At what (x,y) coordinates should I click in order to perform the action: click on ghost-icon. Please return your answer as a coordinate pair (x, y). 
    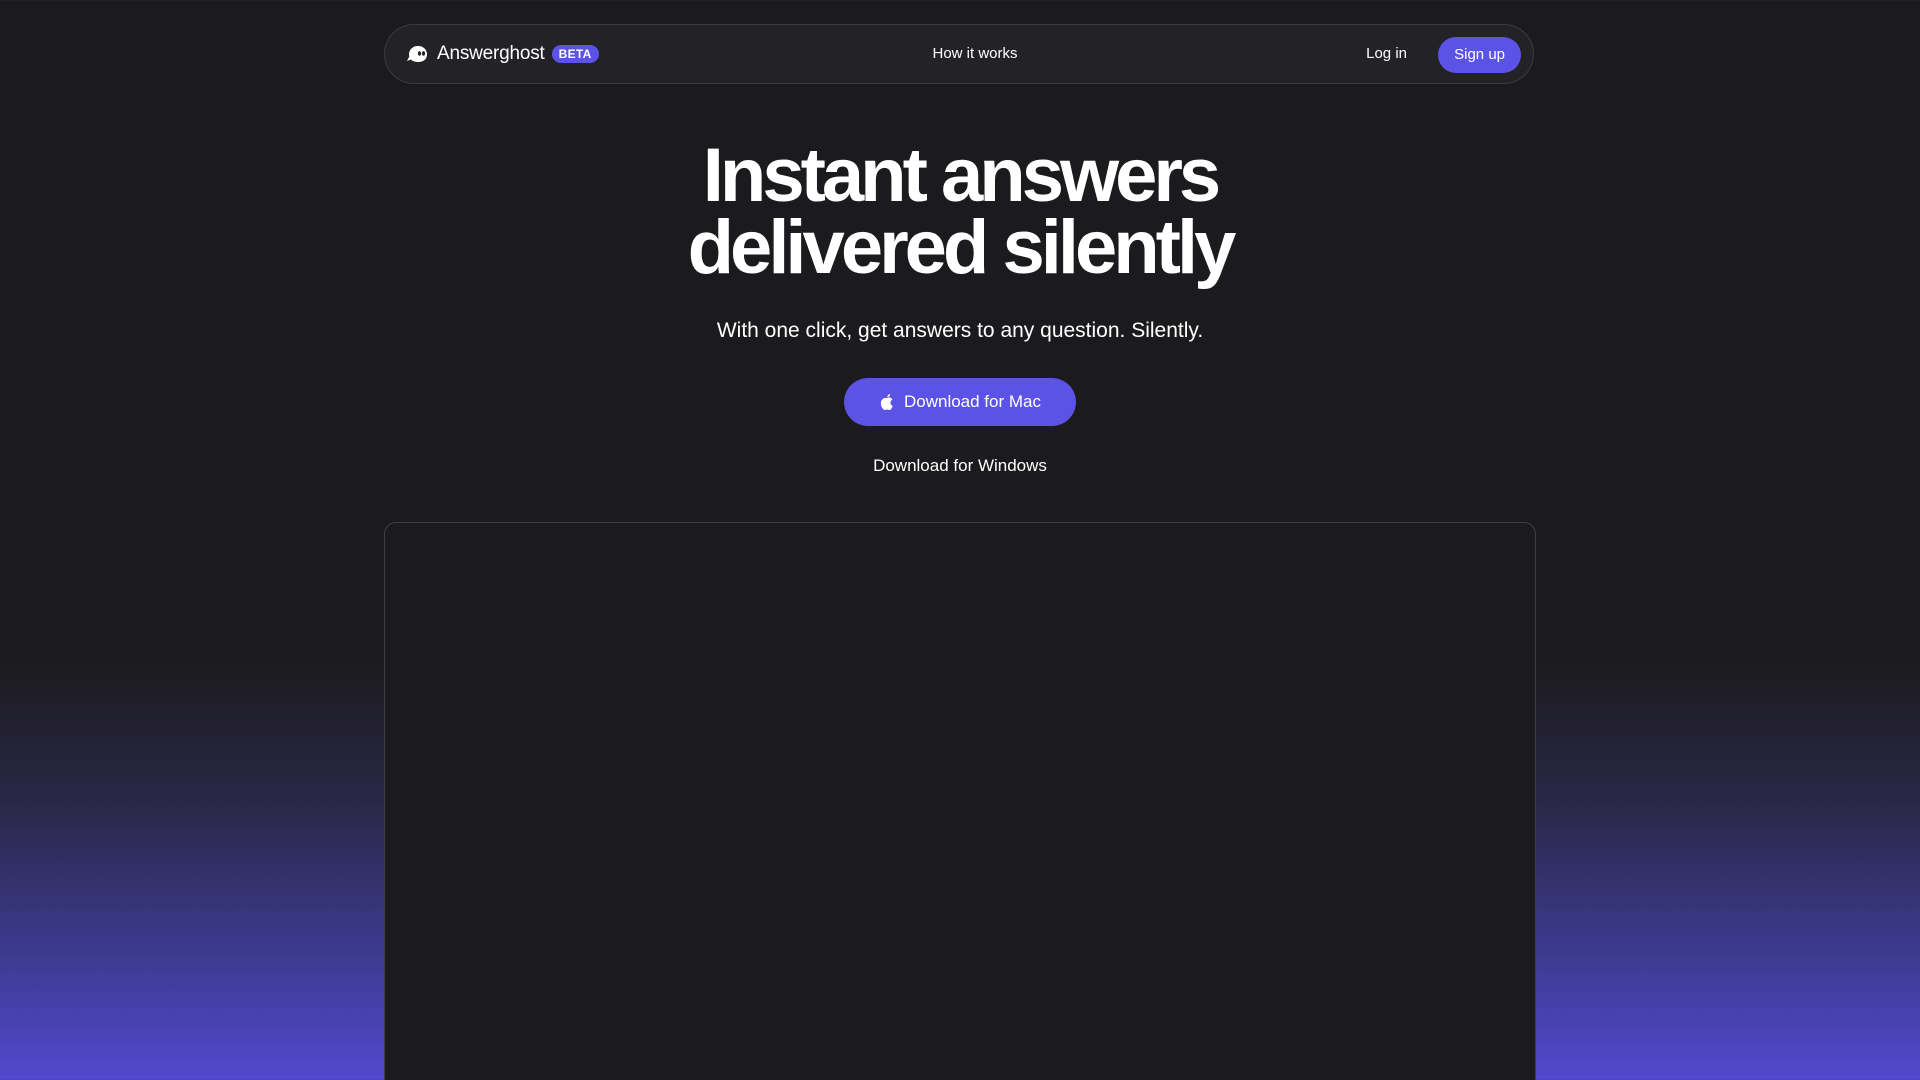
    Looking at the image, I should click on (418, 54).